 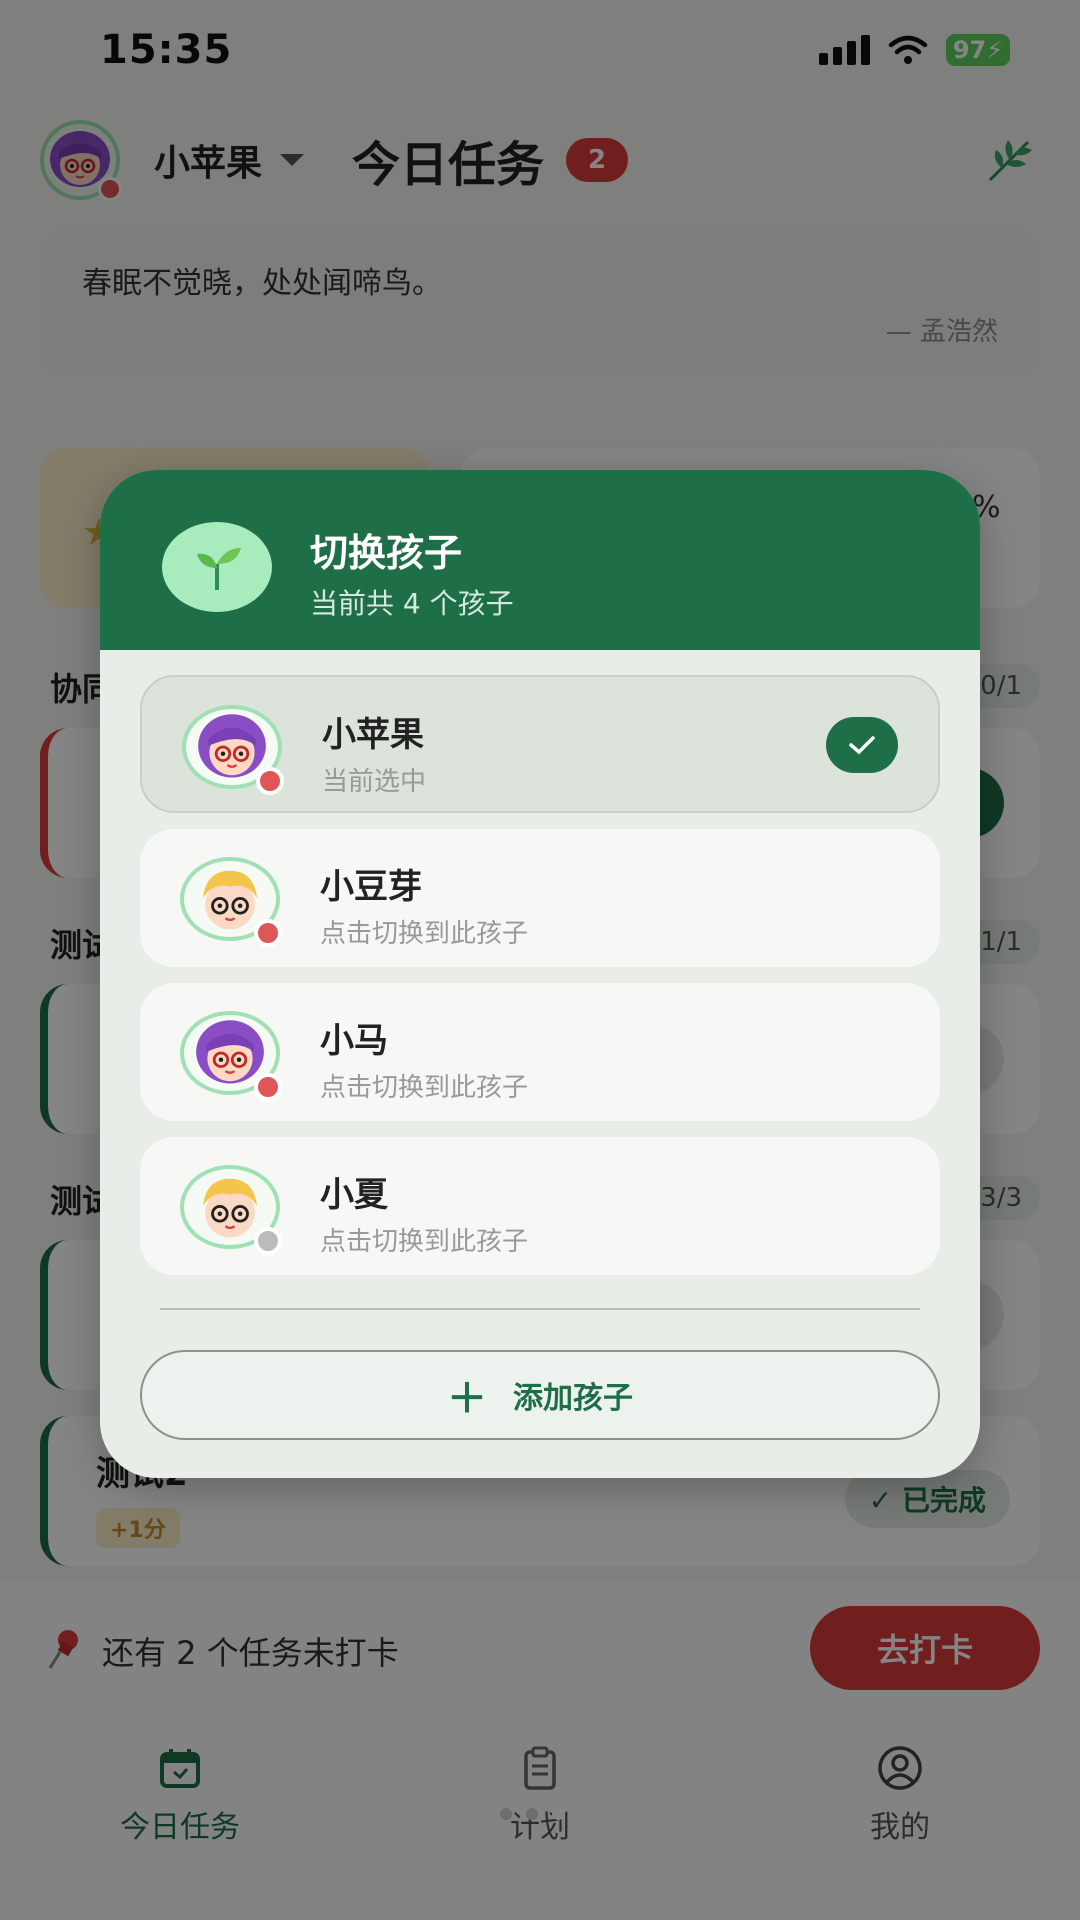 I want to click on child-item: 小苹果 当前选中, so click(x=540, y=744).